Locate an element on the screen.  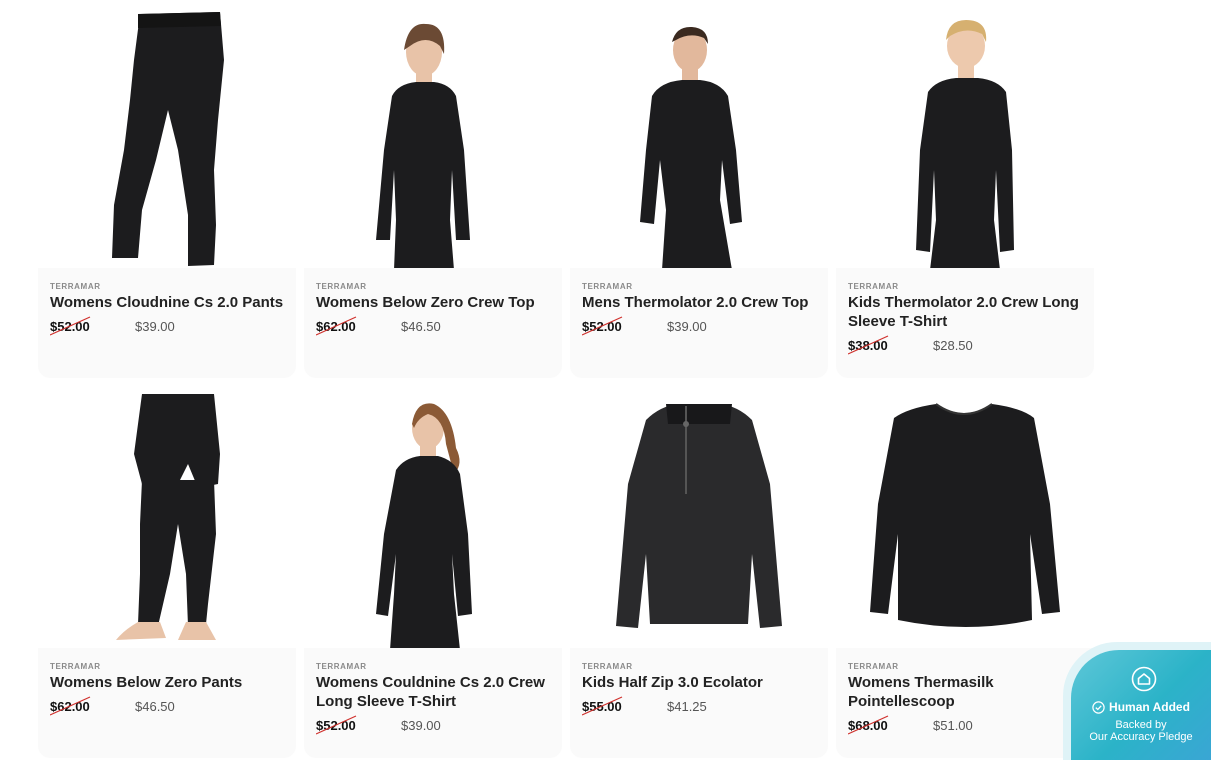
original-price: $68.00 is located at coordinates (890, 725).